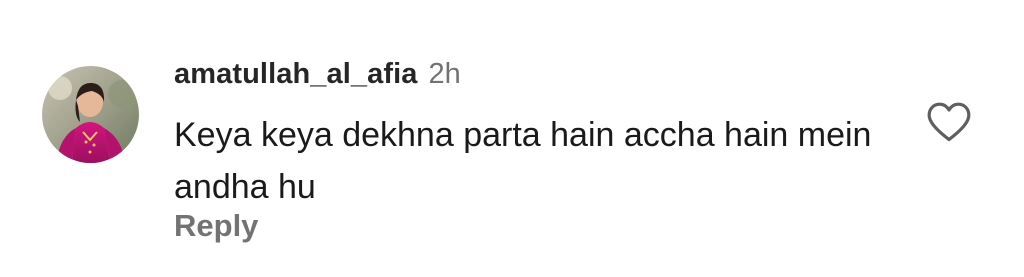 Image resolution: width=1024 pixels, height=277 pixels. What do you see at coordinates (444, 74) in the screenshot?
I see `timestamp: 2h` at bounding box center [444, 74].